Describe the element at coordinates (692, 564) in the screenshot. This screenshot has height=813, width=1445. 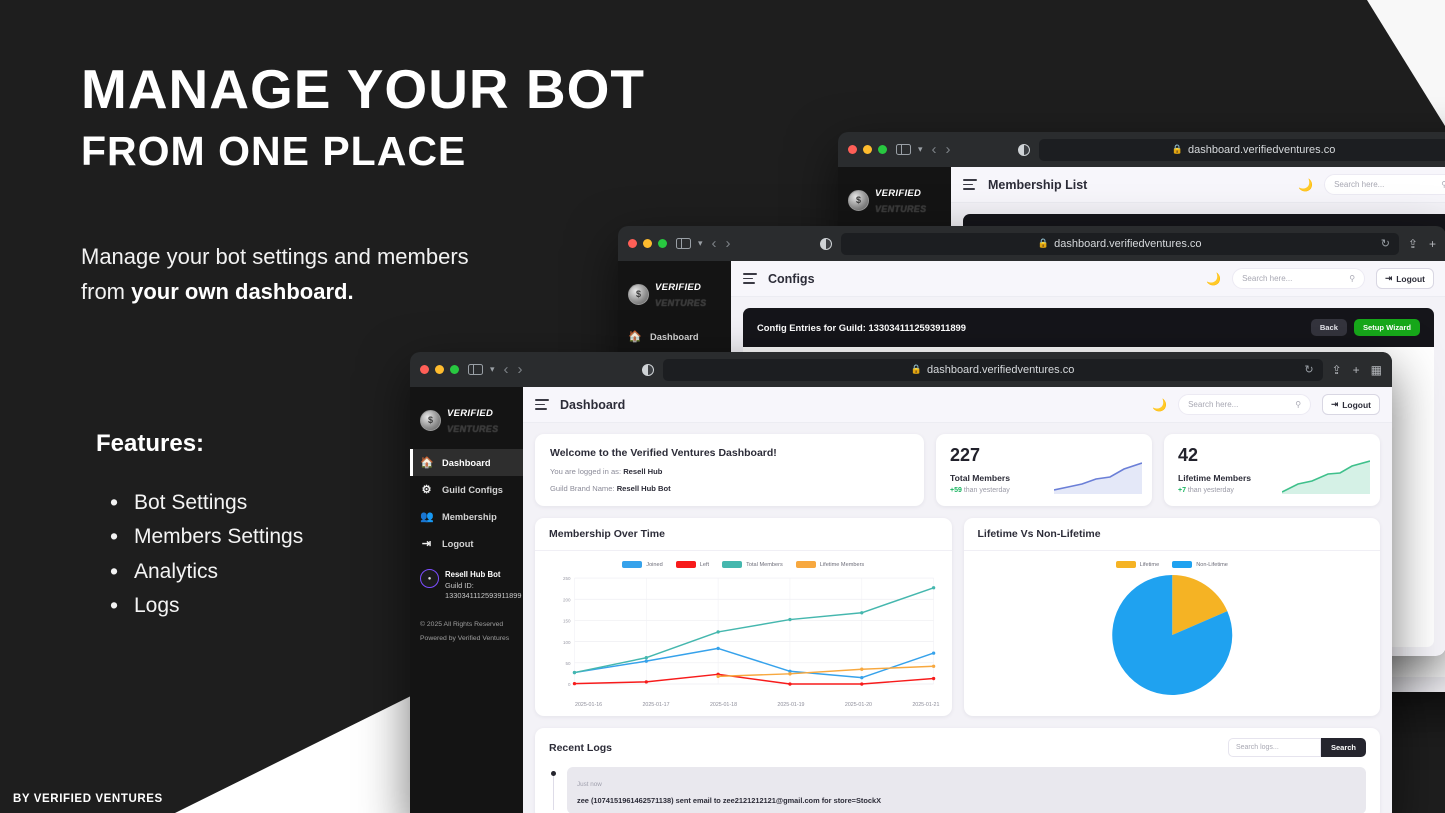
I see `legend-item-left: Left` at that location.